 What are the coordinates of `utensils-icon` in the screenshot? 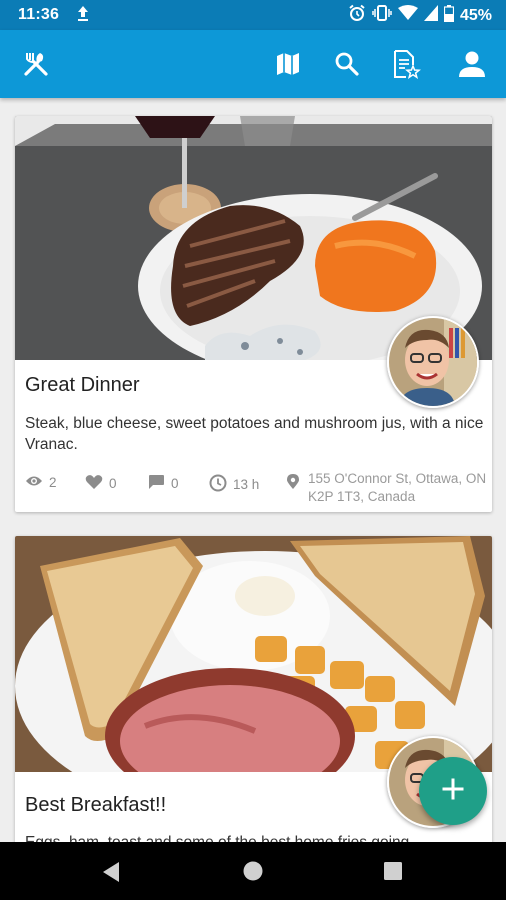 It's located at (36, 64).